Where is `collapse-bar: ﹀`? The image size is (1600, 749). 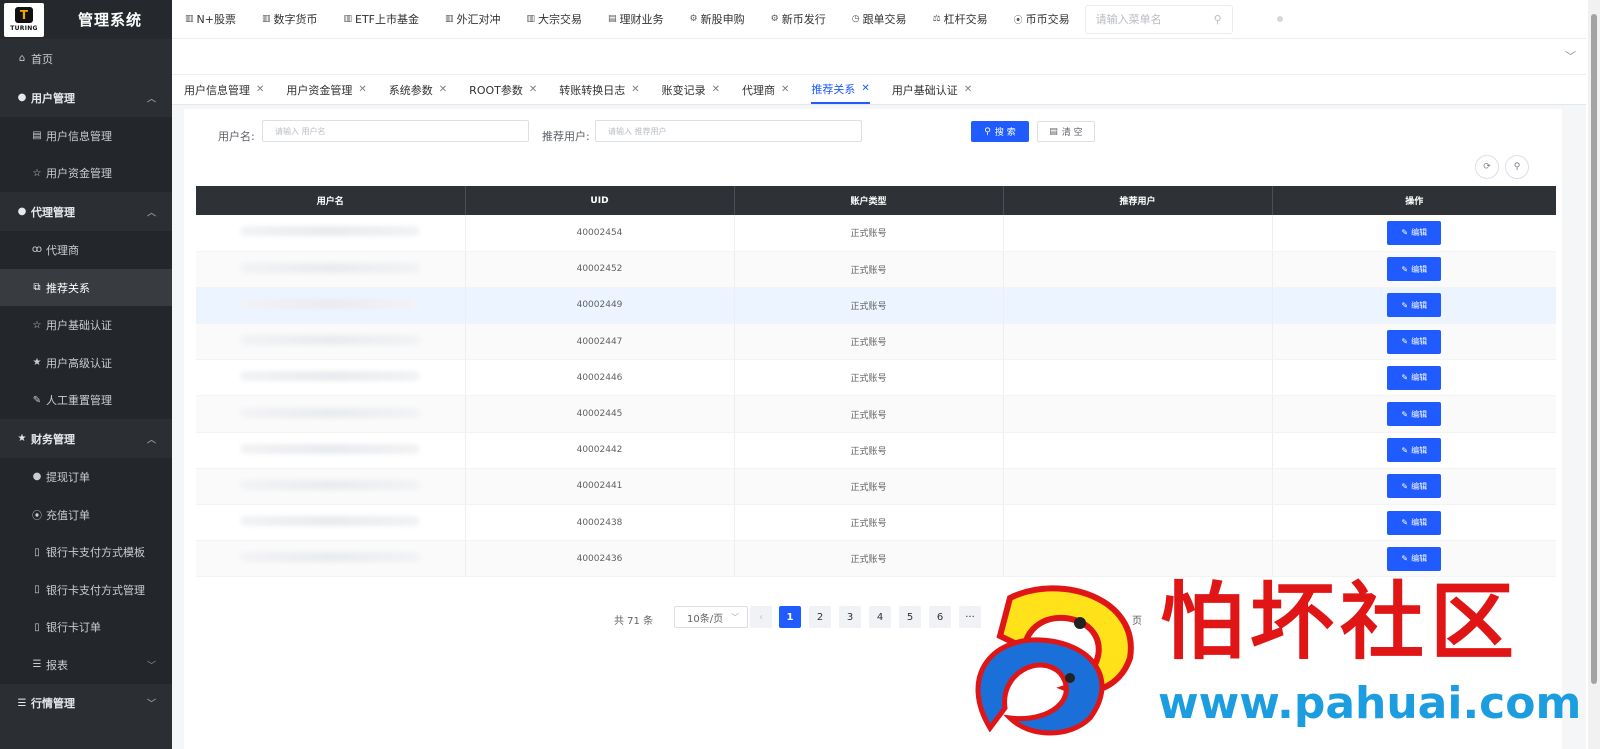
collapse-bar: ﹀ is located at coordinates (879, 57).